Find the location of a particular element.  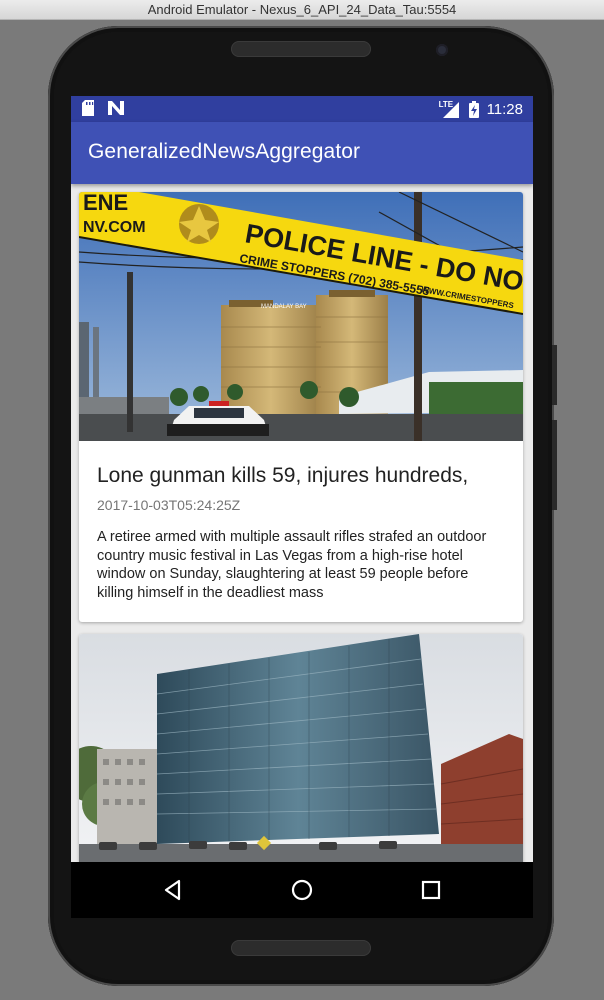

app-title: GeneralizedNewsAggregator is located at coordinates (224, 151).